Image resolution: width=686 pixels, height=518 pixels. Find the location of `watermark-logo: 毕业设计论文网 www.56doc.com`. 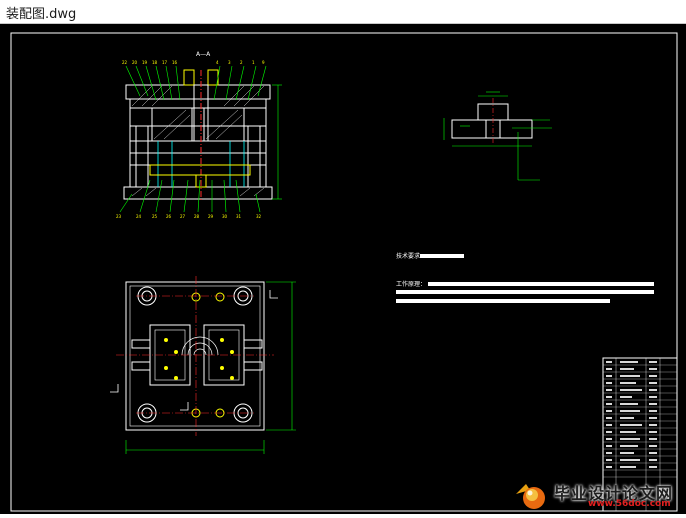

watermark-logo: 毕业设计论文网 www.56doc.com is located at coordinates (597, 496).